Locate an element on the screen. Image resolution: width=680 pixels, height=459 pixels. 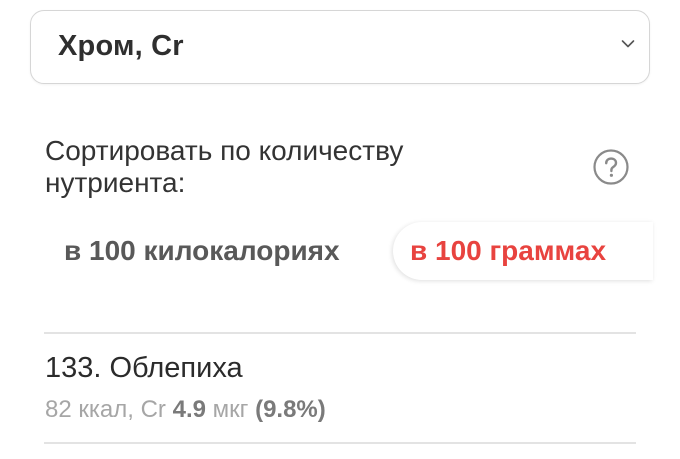
list-item-title: 133. Облепиха is located at coordinates (144, 368).